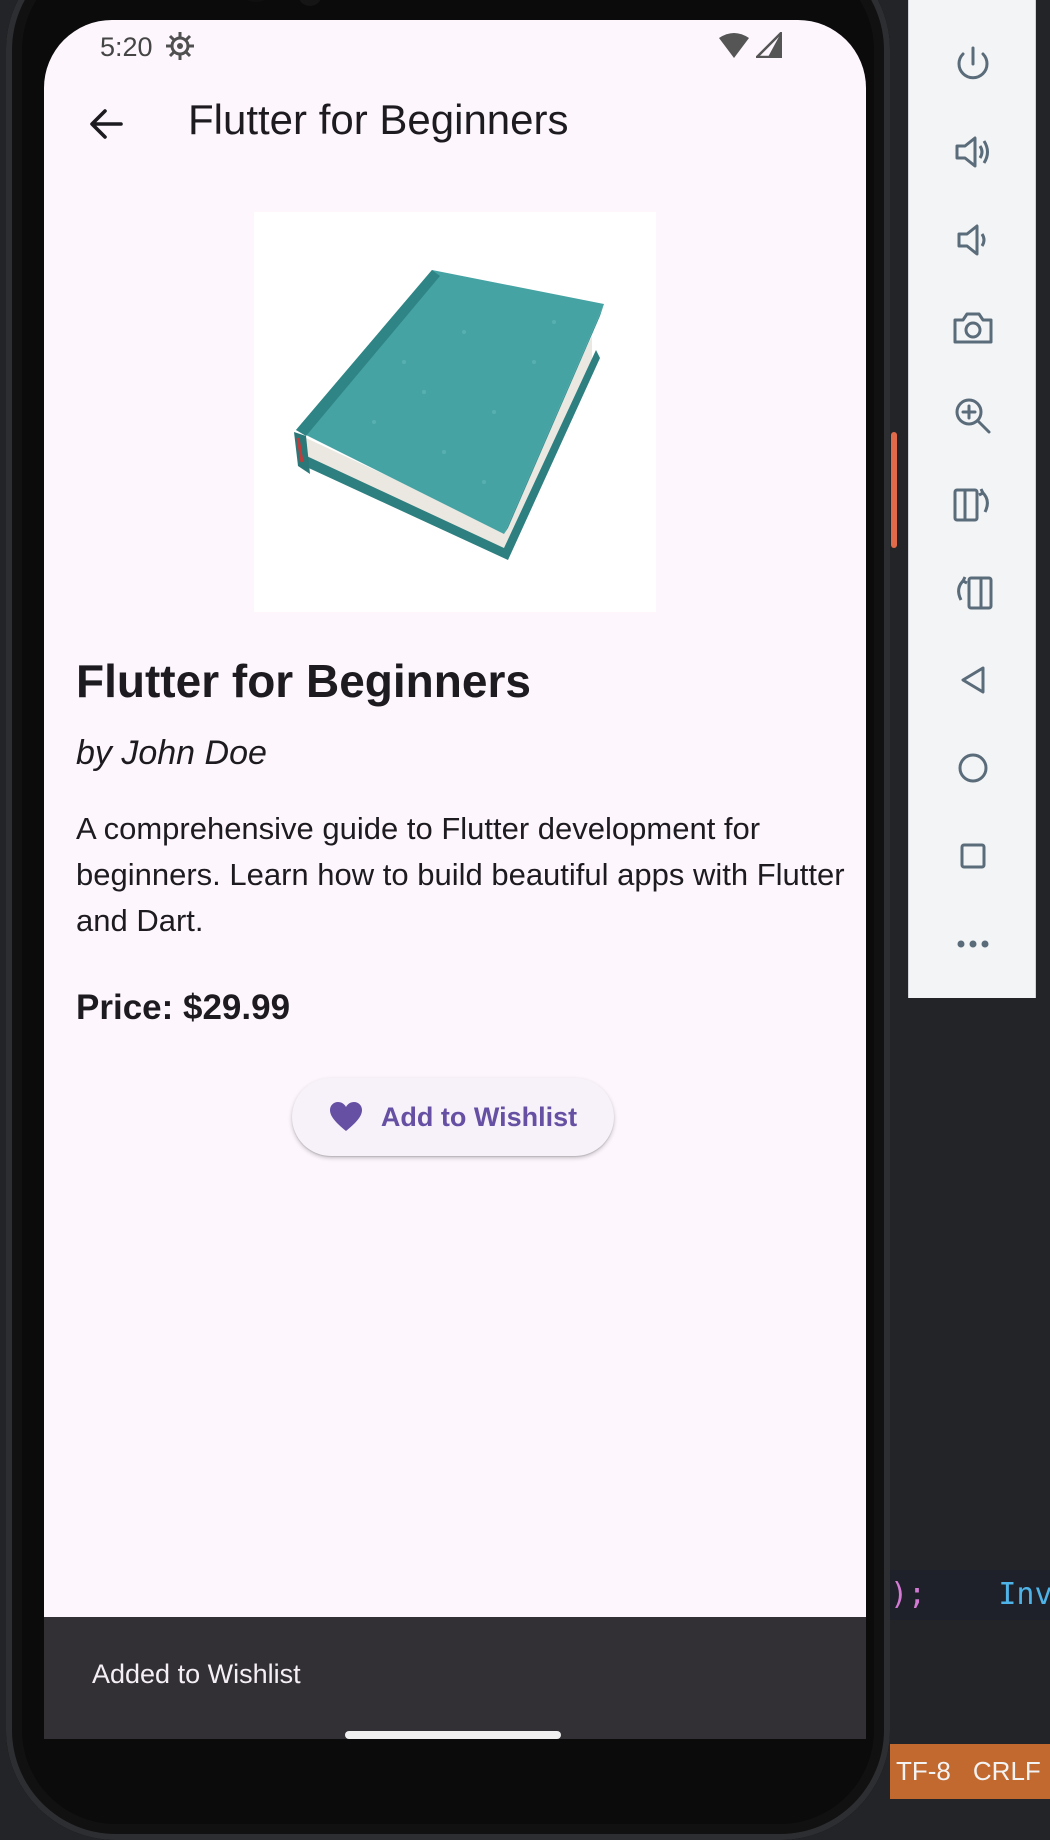 This screenshot has height=1840, width=1050. I want to click on ide-line-ending: CRLF, so click(1007, 1771).